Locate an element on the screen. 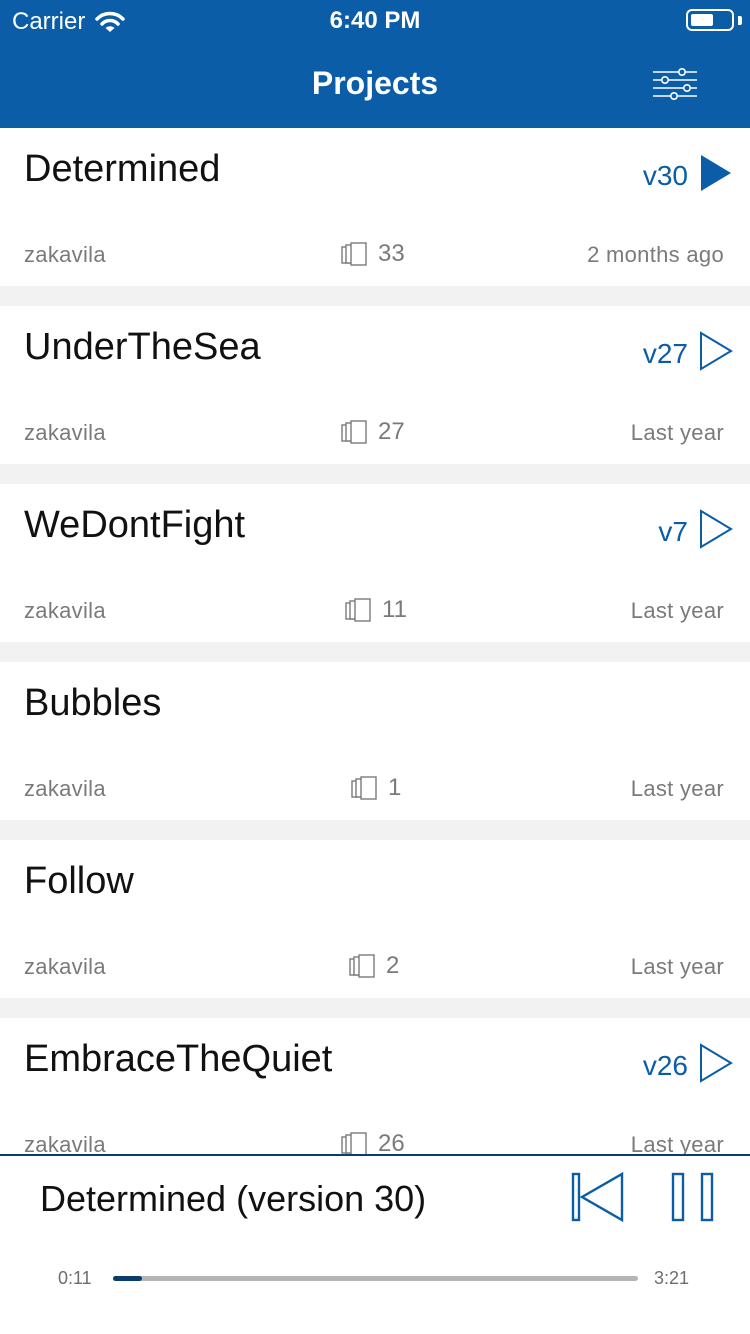  modified-time: 2 months ago is located at coordinates (655, 254).